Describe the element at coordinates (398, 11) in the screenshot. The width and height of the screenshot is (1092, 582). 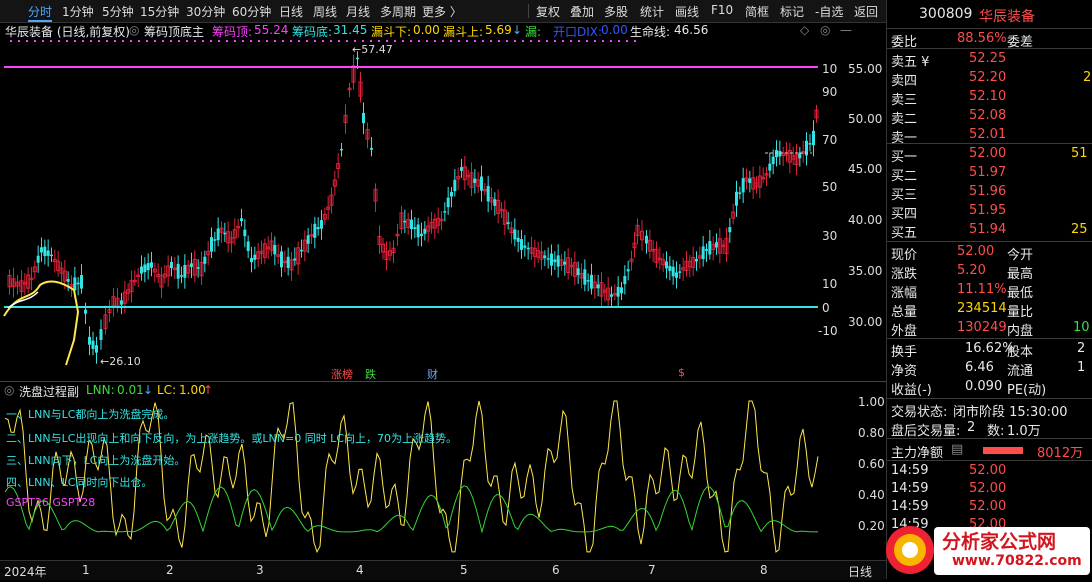
I see `period-tab-multi: 多周期` at that location.